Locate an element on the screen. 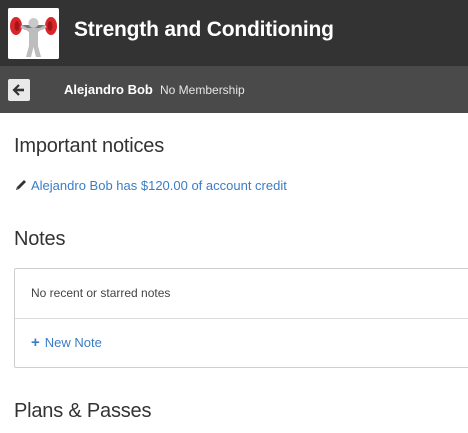  app-title: Strength and Conditioning is located at coordinates (204, 29).